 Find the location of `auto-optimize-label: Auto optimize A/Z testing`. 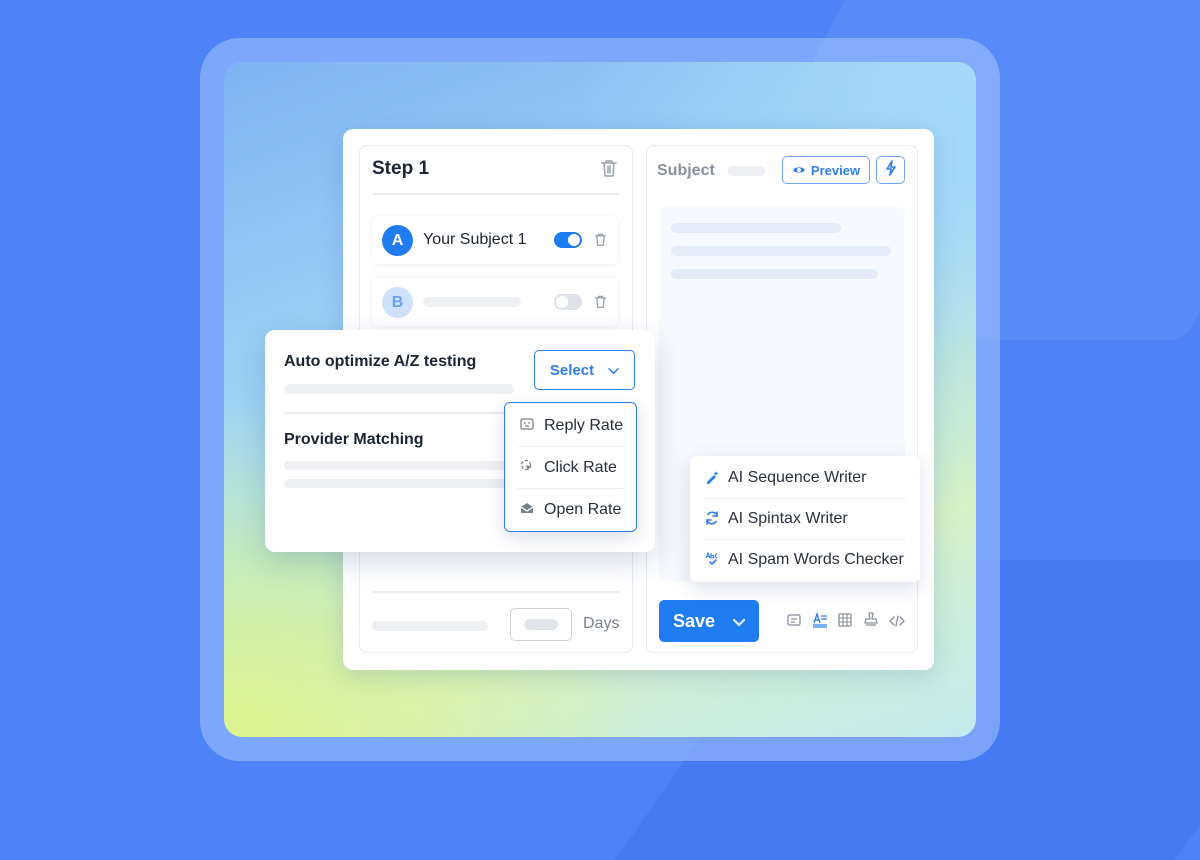

auto-optimize-label: Auto optimize A/Z testing is located at coordinates (380, 361).